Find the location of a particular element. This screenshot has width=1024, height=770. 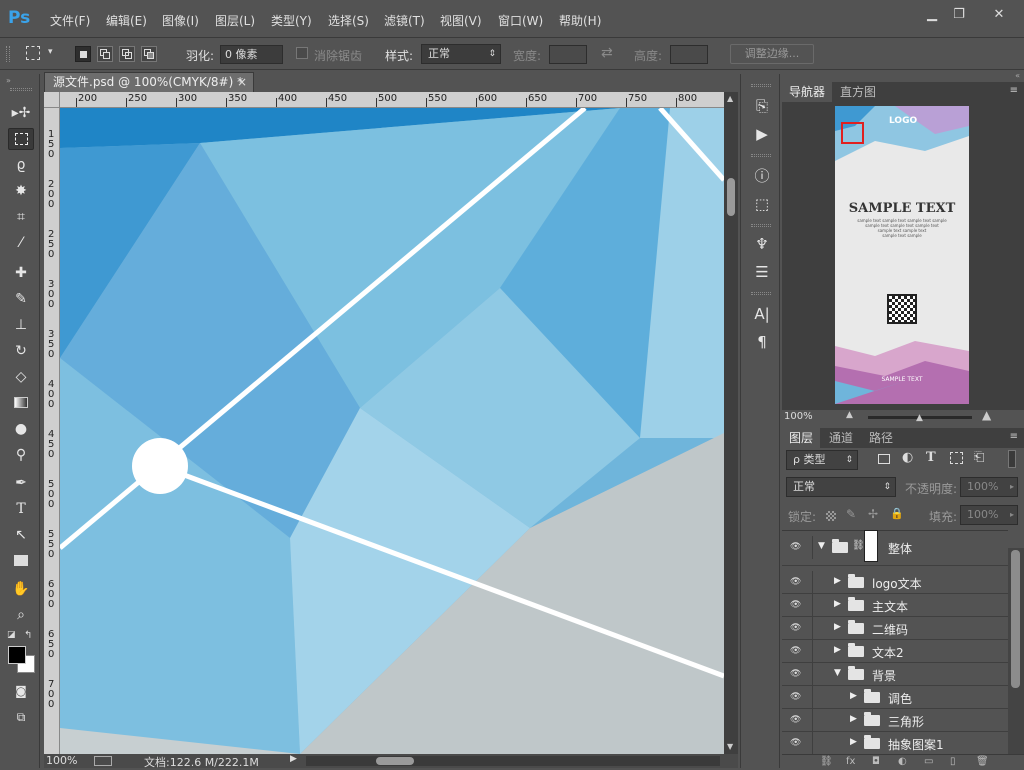

hand-tool-icon: ✋ is located at coordinates (21, 589).